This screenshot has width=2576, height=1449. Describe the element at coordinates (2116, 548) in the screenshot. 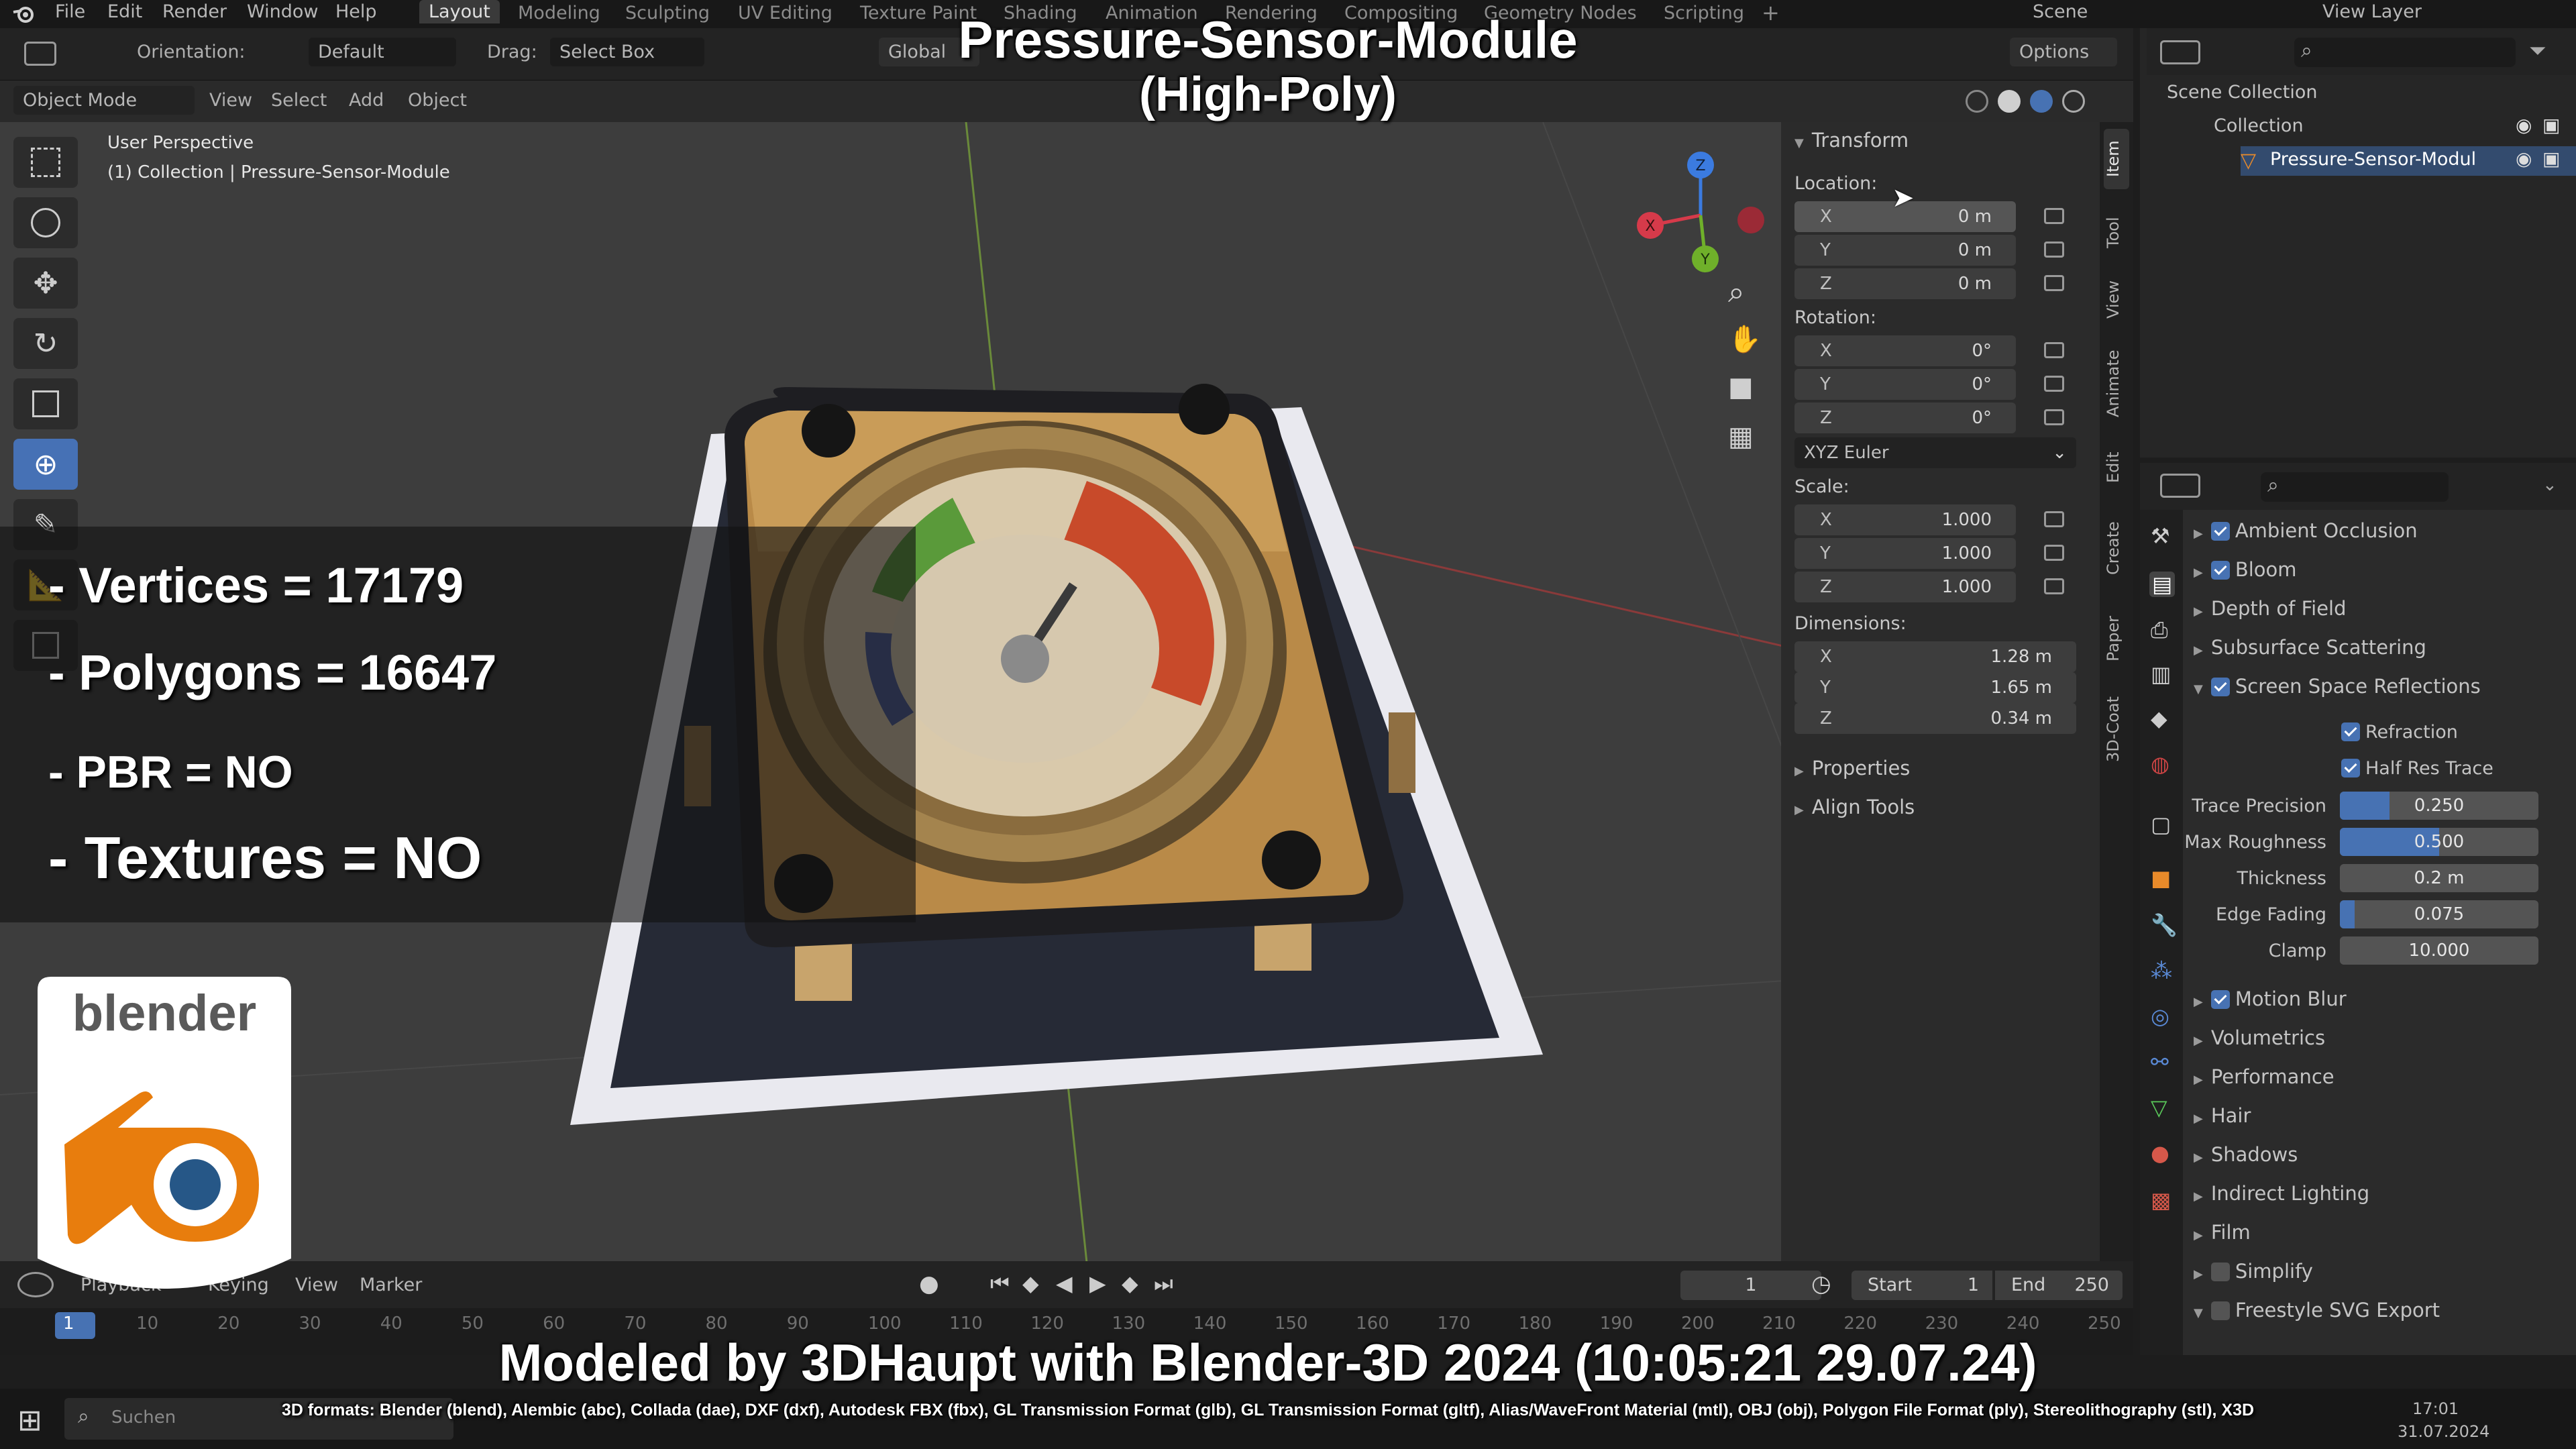

I see `tab-create: Create` at that location.